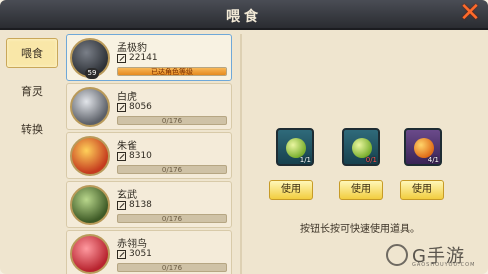 This screenshot has width=488, height=274. I want to click on logo-subtext: GAOSHOUYOU.COM, so click(444, 265).